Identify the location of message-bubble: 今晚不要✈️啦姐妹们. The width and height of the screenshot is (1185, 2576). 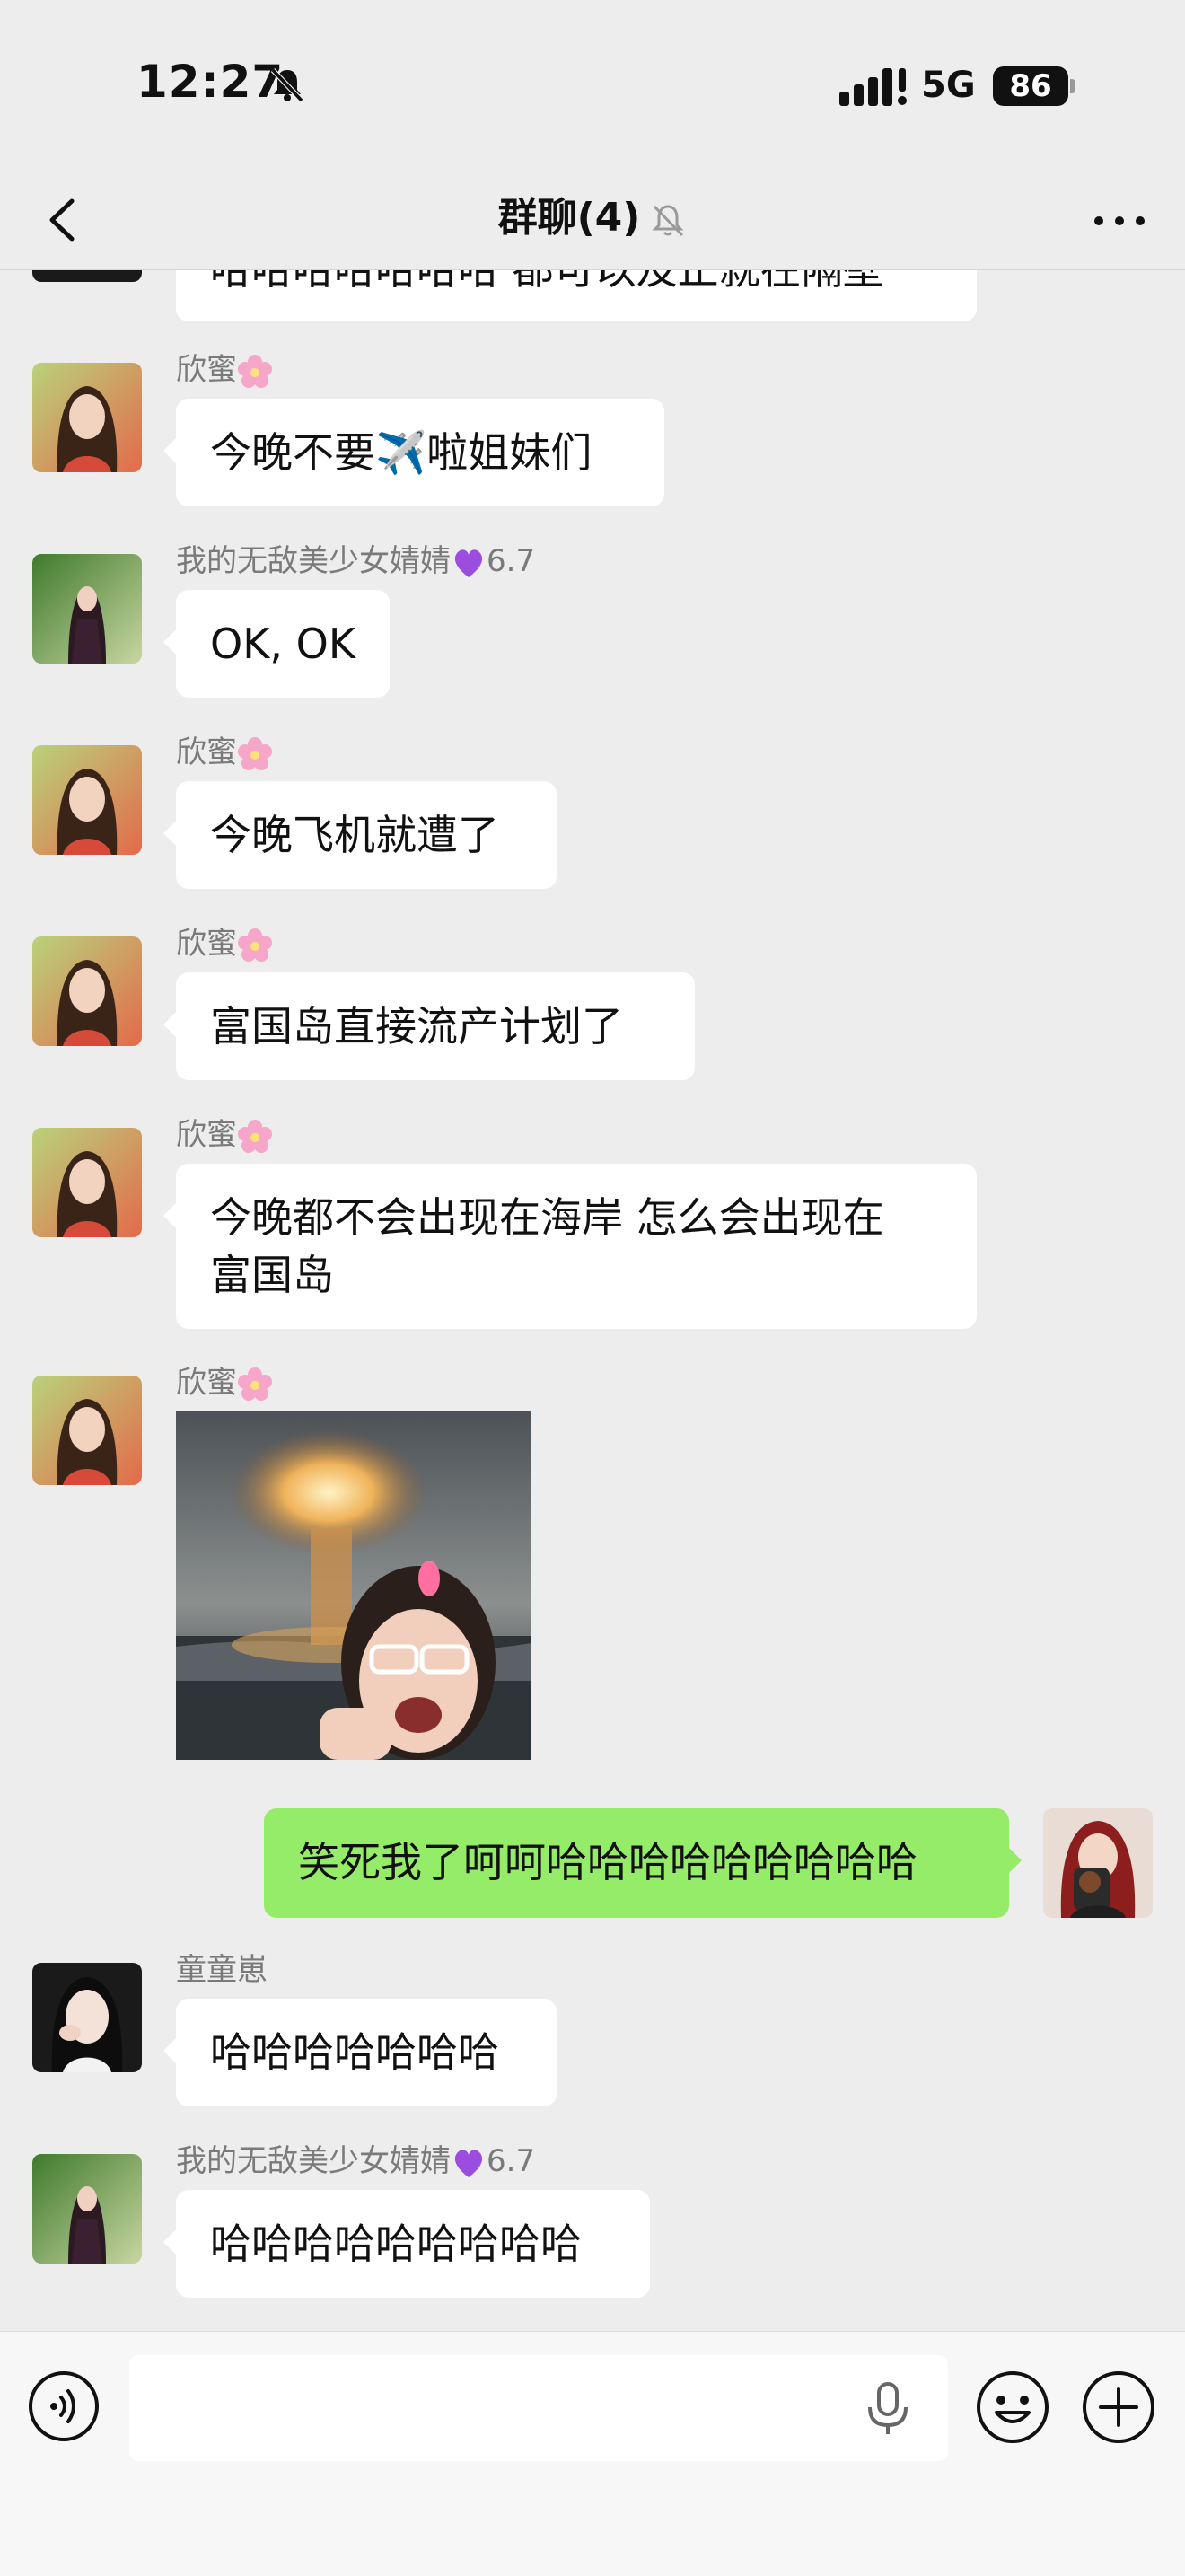
(413, 452).